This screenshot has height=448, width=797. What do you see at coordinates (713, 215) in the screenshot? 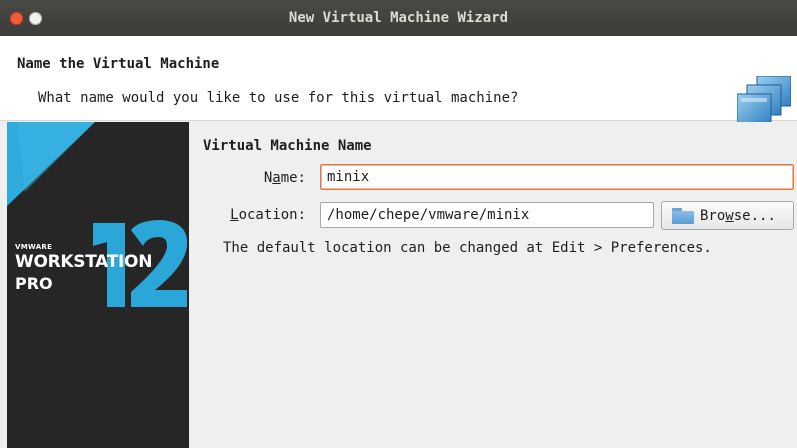
I see `browse-label-text: Bro` at bounding box center [713, 215].